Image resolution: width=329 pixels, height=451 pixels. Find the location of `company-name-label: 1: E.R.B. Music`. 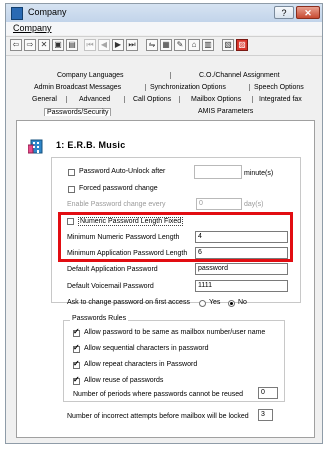

company-name-label: 1: E.R.B. Music is located at coordinates (91, 145).